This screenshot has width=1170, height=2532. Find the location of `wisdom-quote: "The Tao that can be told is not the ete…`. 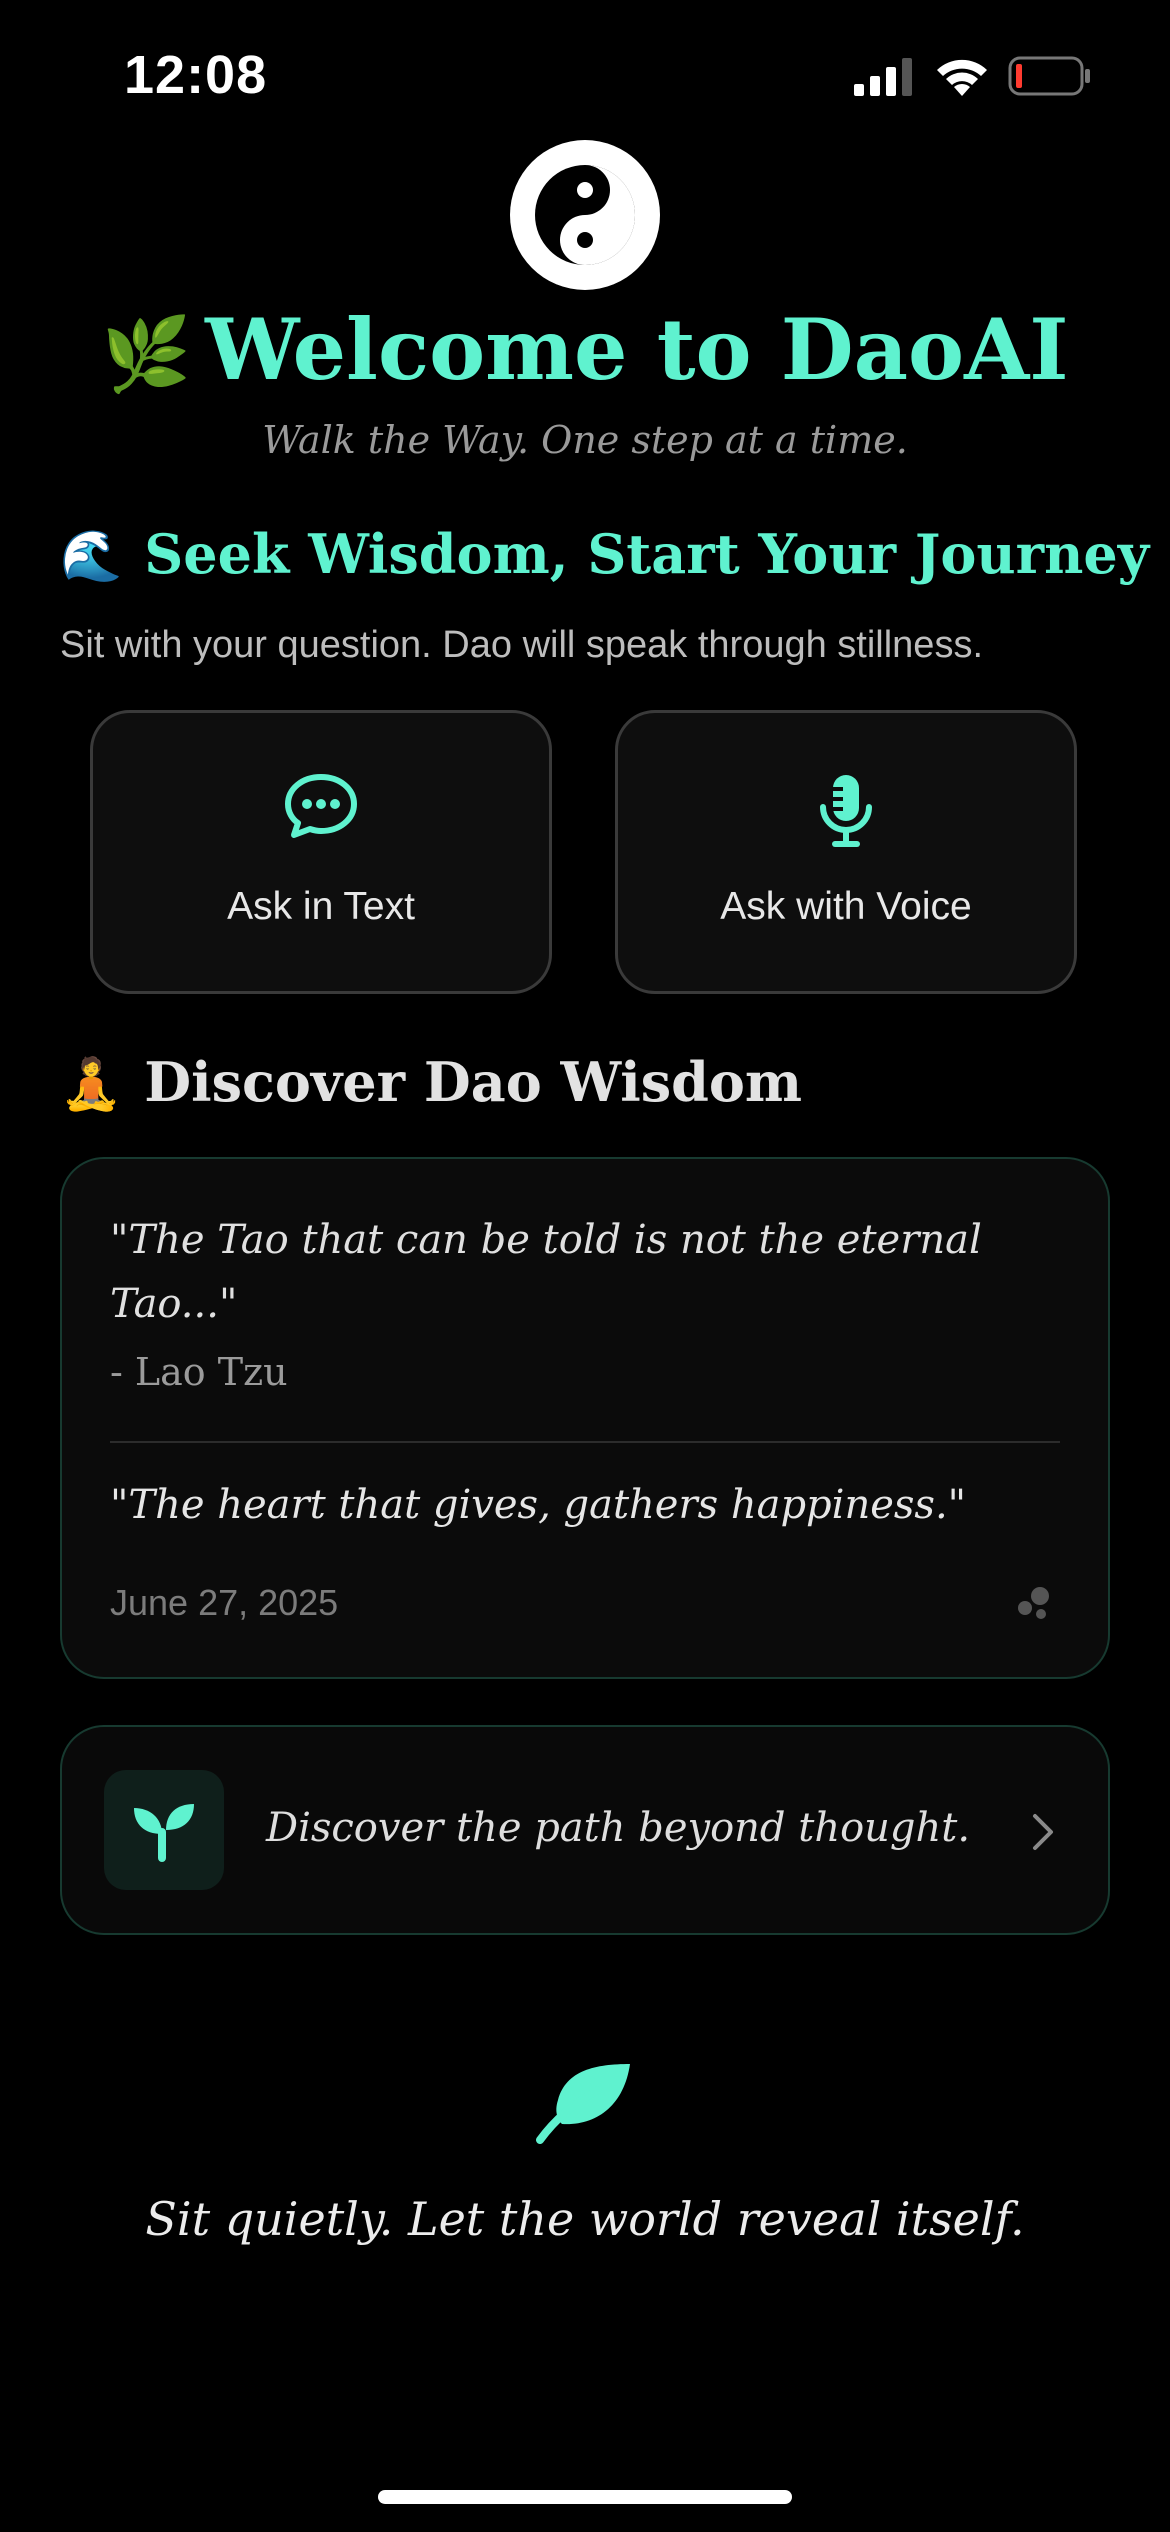

wisdom-quote: "The Tao that can be told is not the ete… is located at coordinates (546, 1272).